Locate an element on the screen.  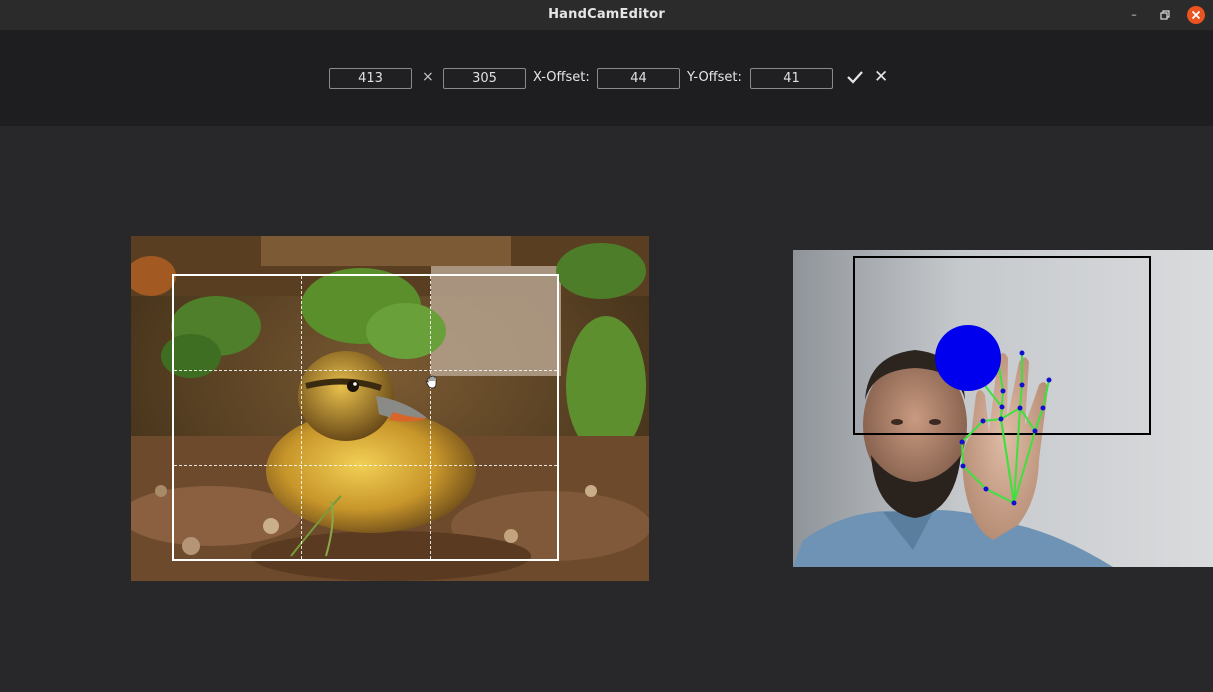
grab-hand-icon is located at coordinates (432, 382).